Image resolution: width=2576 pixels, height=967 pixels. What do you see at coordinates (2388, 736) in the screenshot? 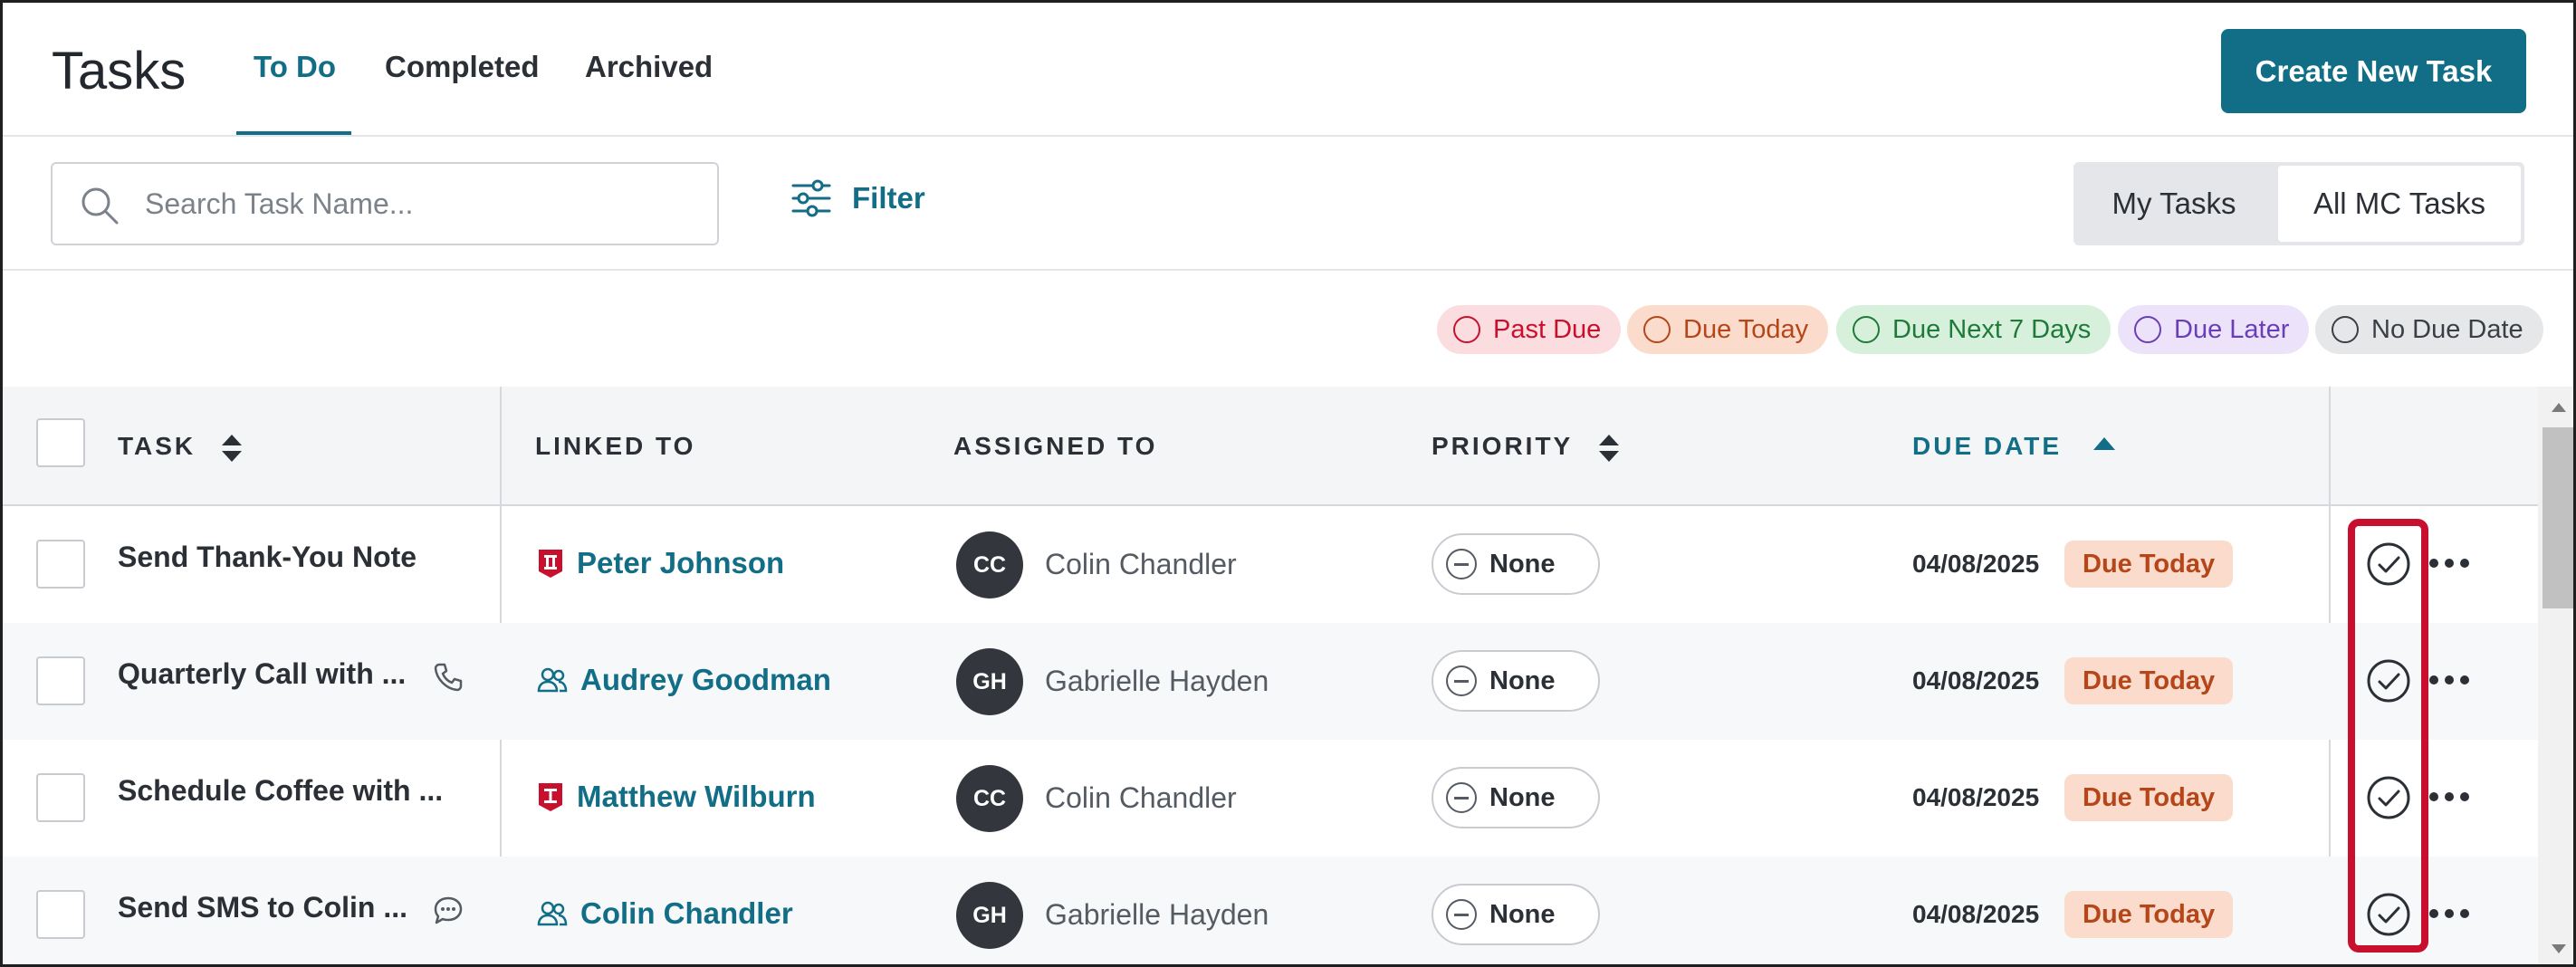
I see `highlight-box` at bounding box center [2388, 736].